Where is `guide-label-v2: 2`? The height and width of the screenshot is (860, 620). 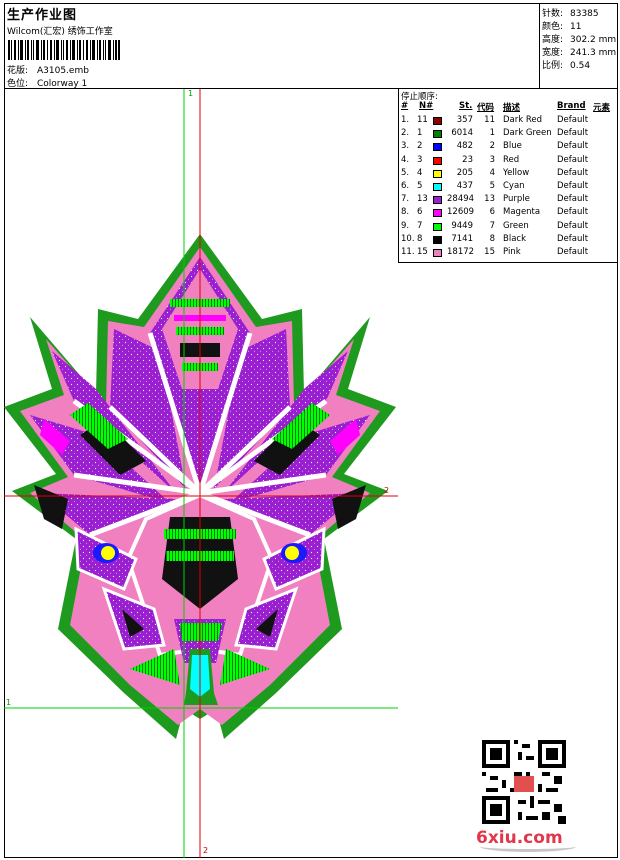 guide-label-v2: 2 is located at coordinates (206, 850).